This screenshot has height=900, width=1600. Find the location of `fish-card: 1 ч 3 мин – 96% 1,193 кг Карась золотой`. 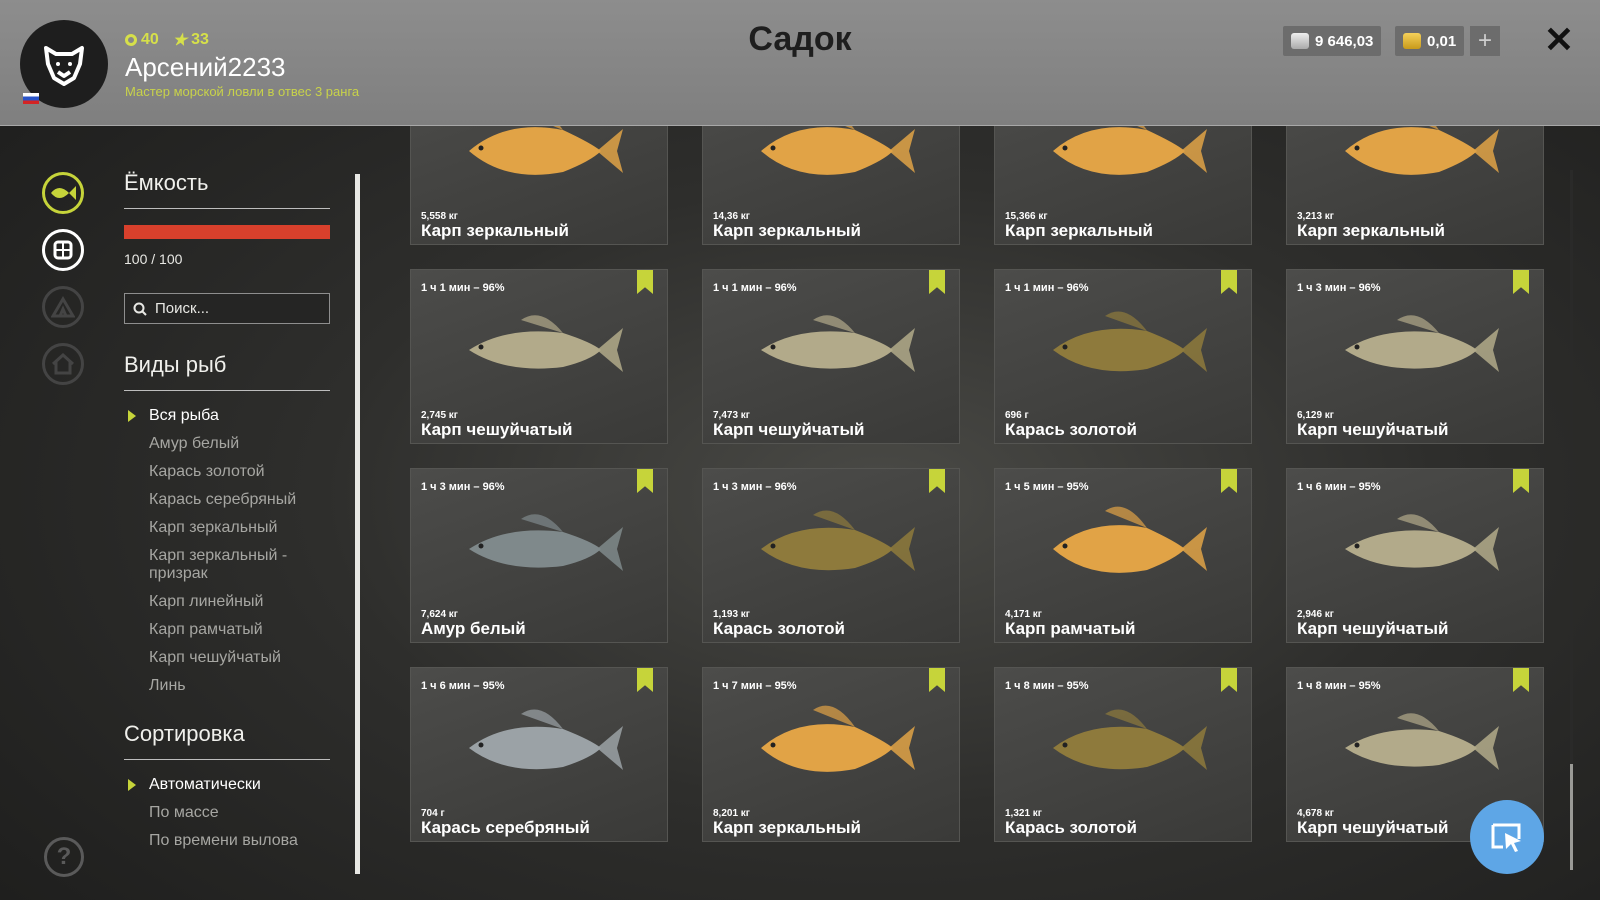

fish-card: 1 ч 3 мин – 96% 1,193 кг Карась золотой is located at coordinates (831, 555).